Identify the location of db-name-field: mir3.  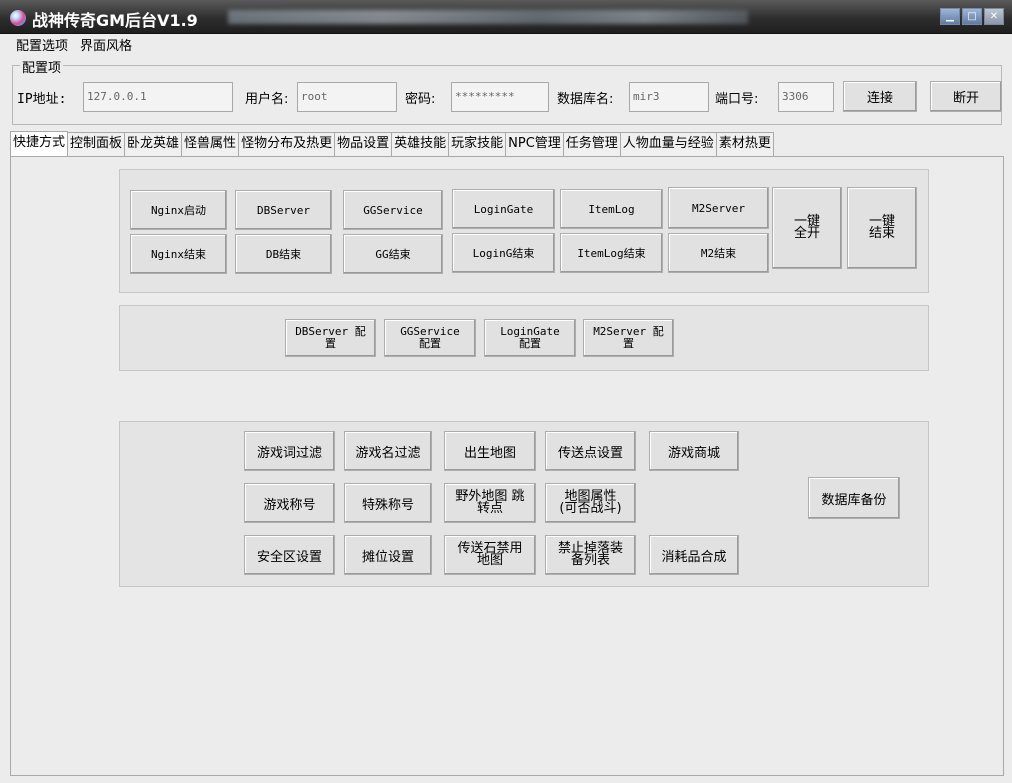
(669, 97).